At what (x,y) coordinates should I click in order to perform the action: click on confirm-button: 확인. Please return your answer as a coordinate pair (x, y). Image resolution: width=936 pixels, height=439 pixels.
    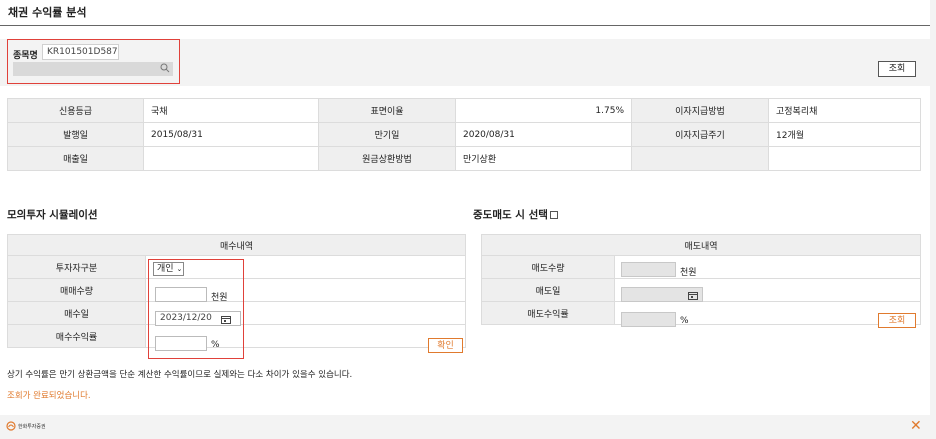
    Looking at the image, I should click on (445, 345).